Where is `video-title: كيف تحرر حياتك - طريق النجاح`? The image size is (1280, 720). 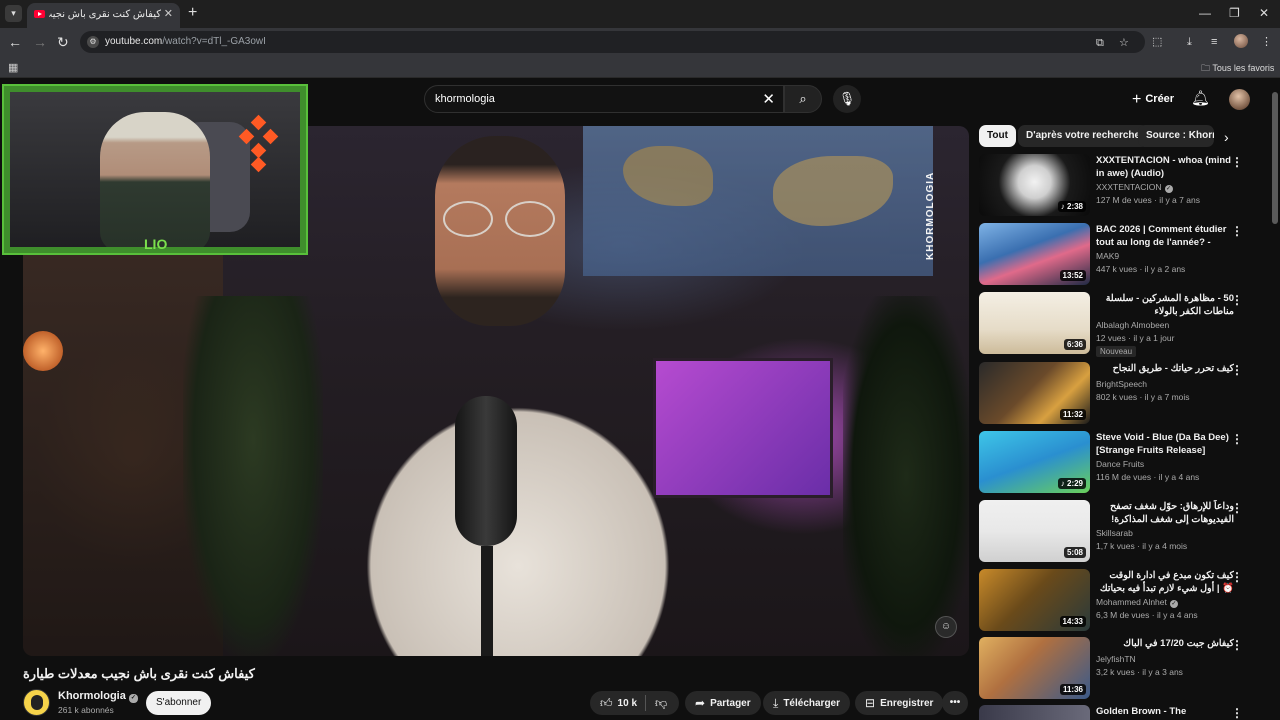
video-title: كيف تحرر حياتك - طريق النجاح is located at coordinates (1165, 368).